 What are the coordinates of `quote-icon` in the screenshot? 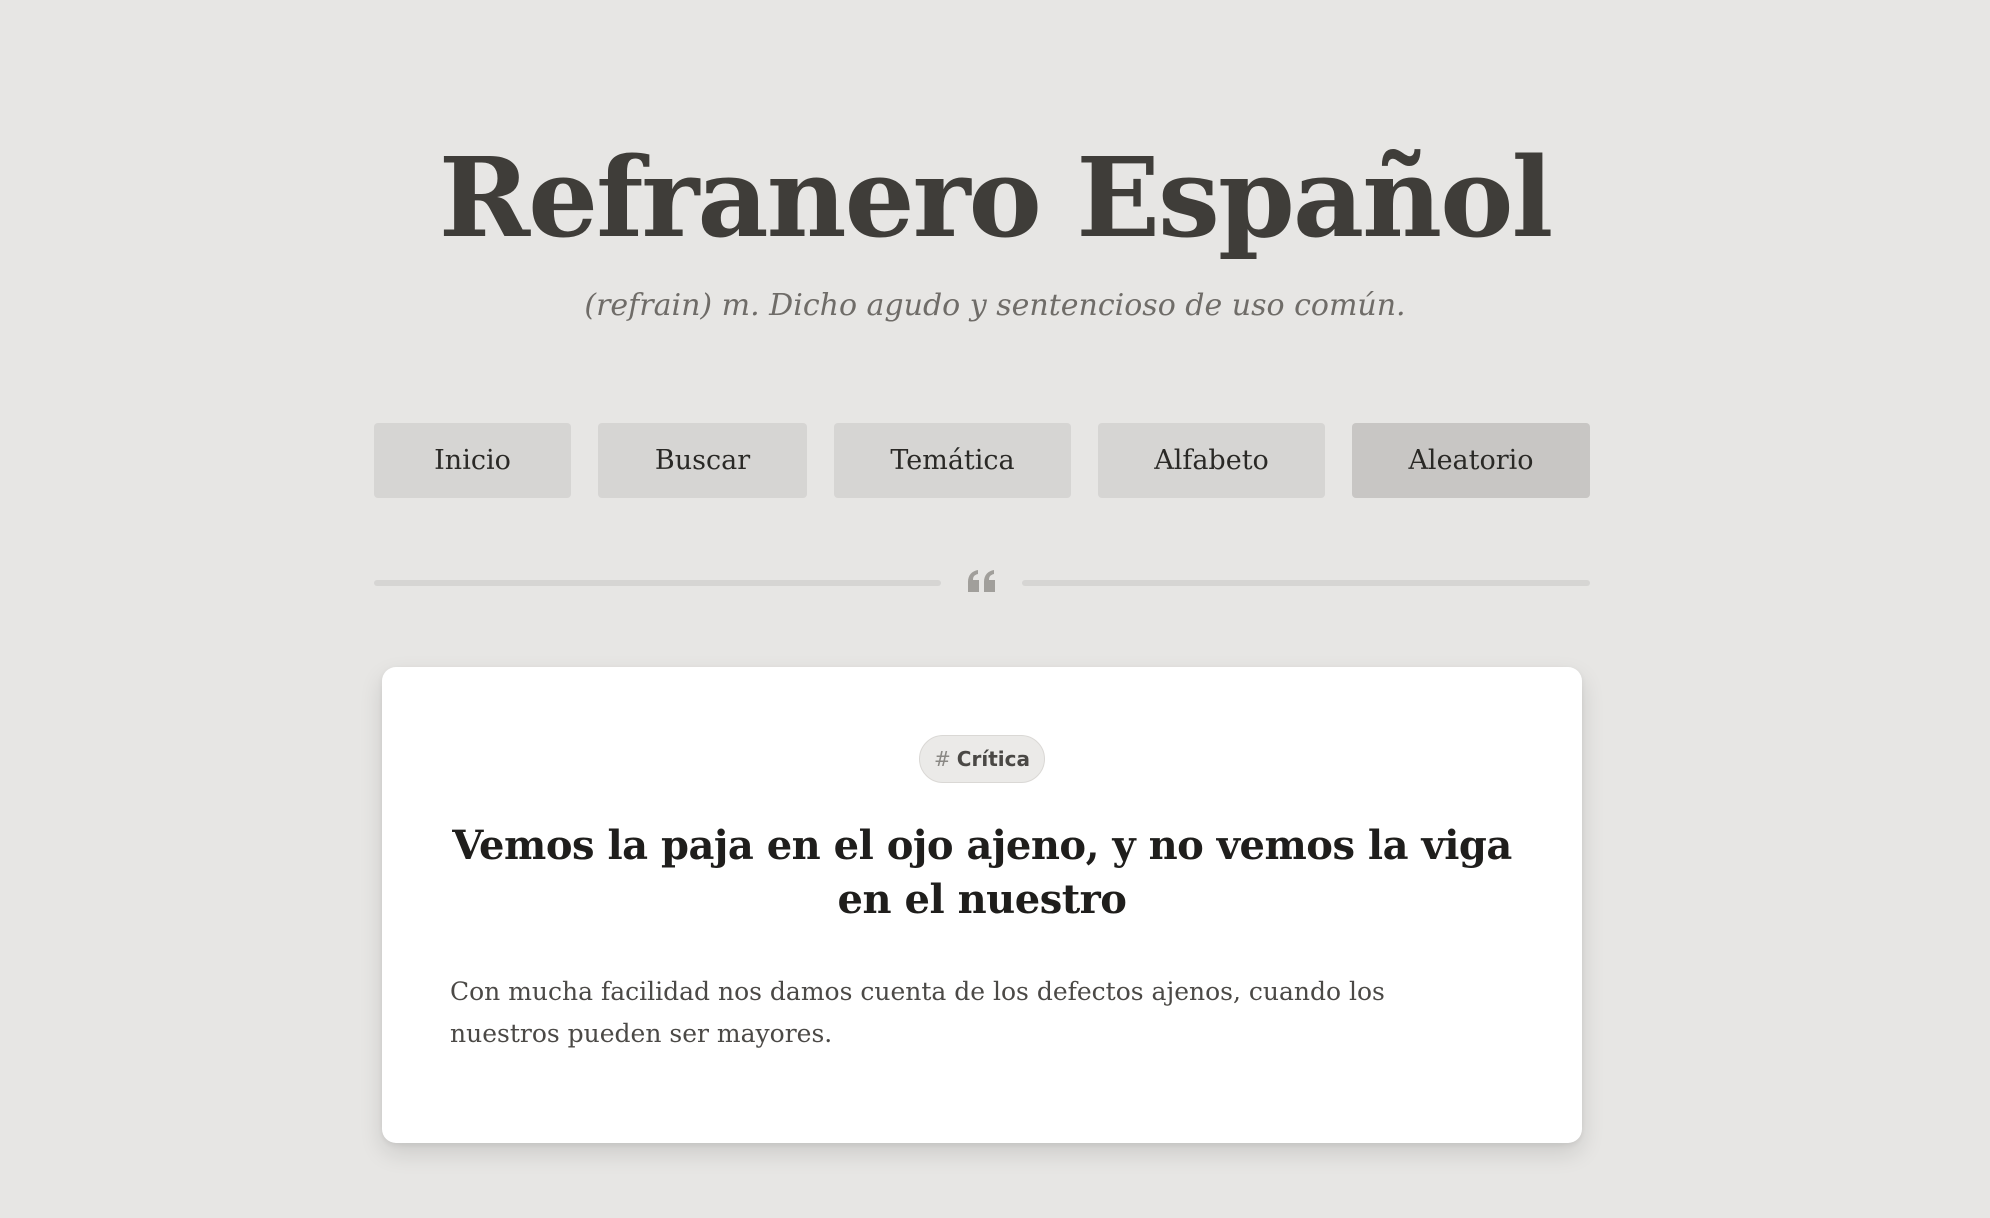 It's located at (982, 581).